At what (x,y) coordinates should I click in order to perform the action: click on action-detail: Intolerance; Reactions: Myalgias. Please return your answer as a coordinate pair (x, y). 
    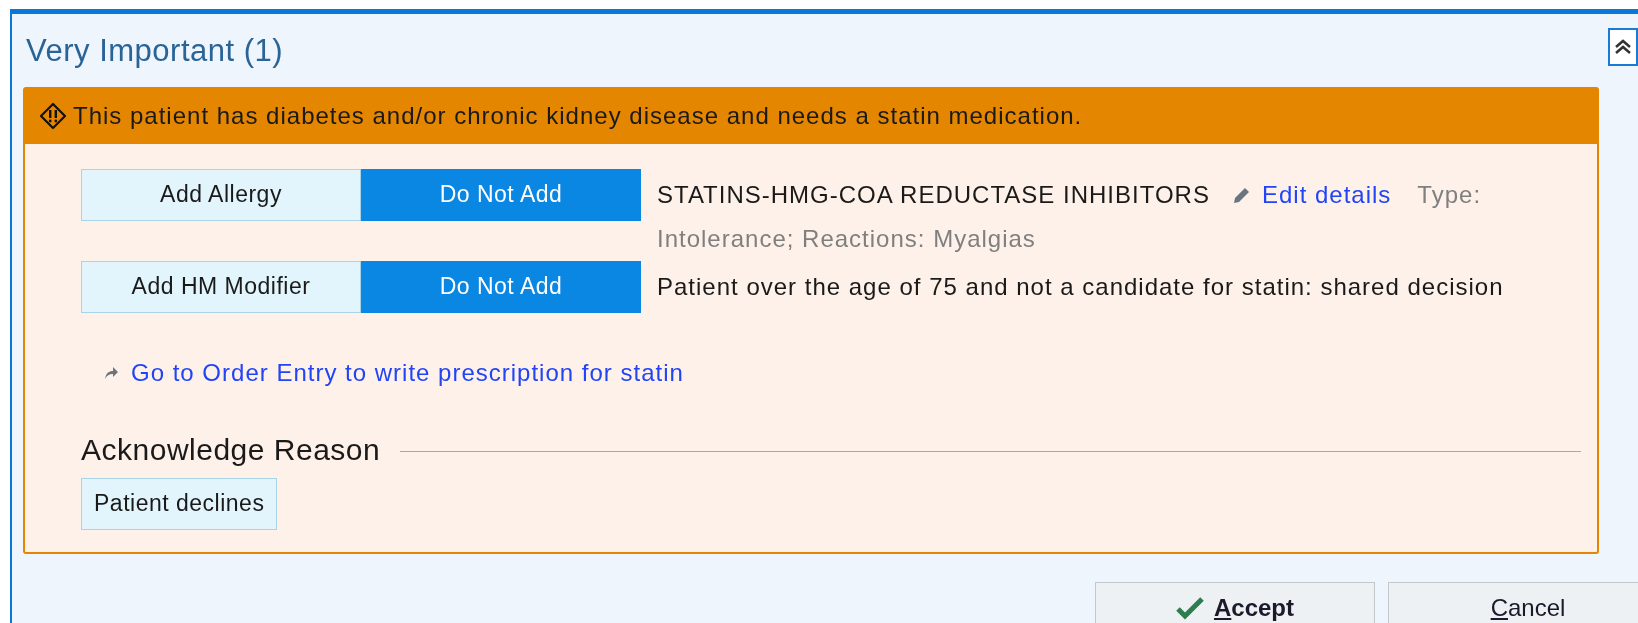
    Looking at the image, I should click on (847, 238).